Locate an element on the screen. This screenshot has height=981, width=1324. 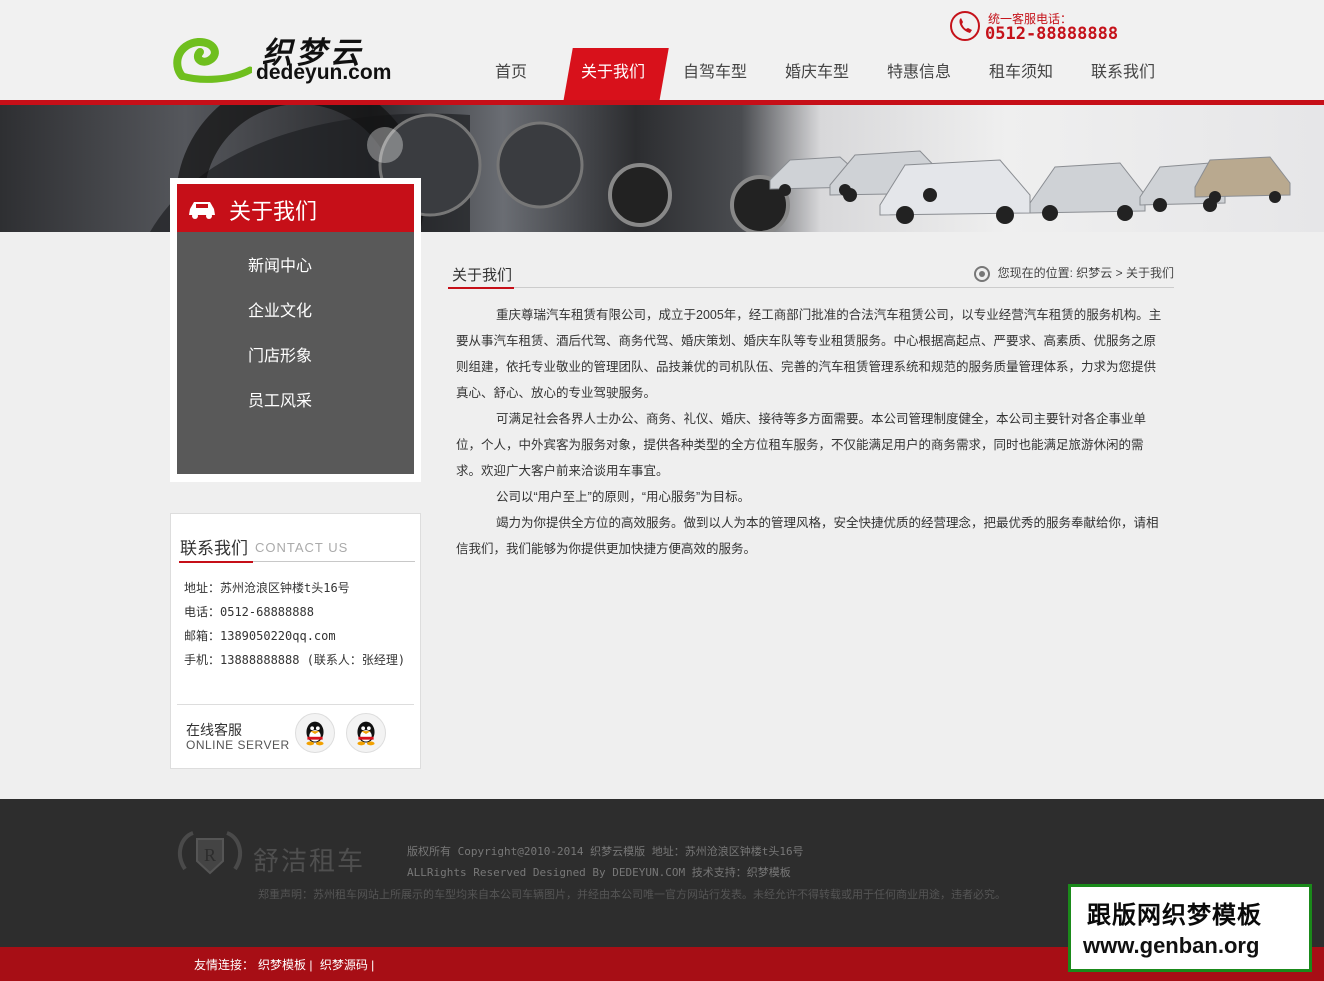
watermark-badge: 跟版网织梦模板 www.genban.org is located at coordinates (1190, 928).